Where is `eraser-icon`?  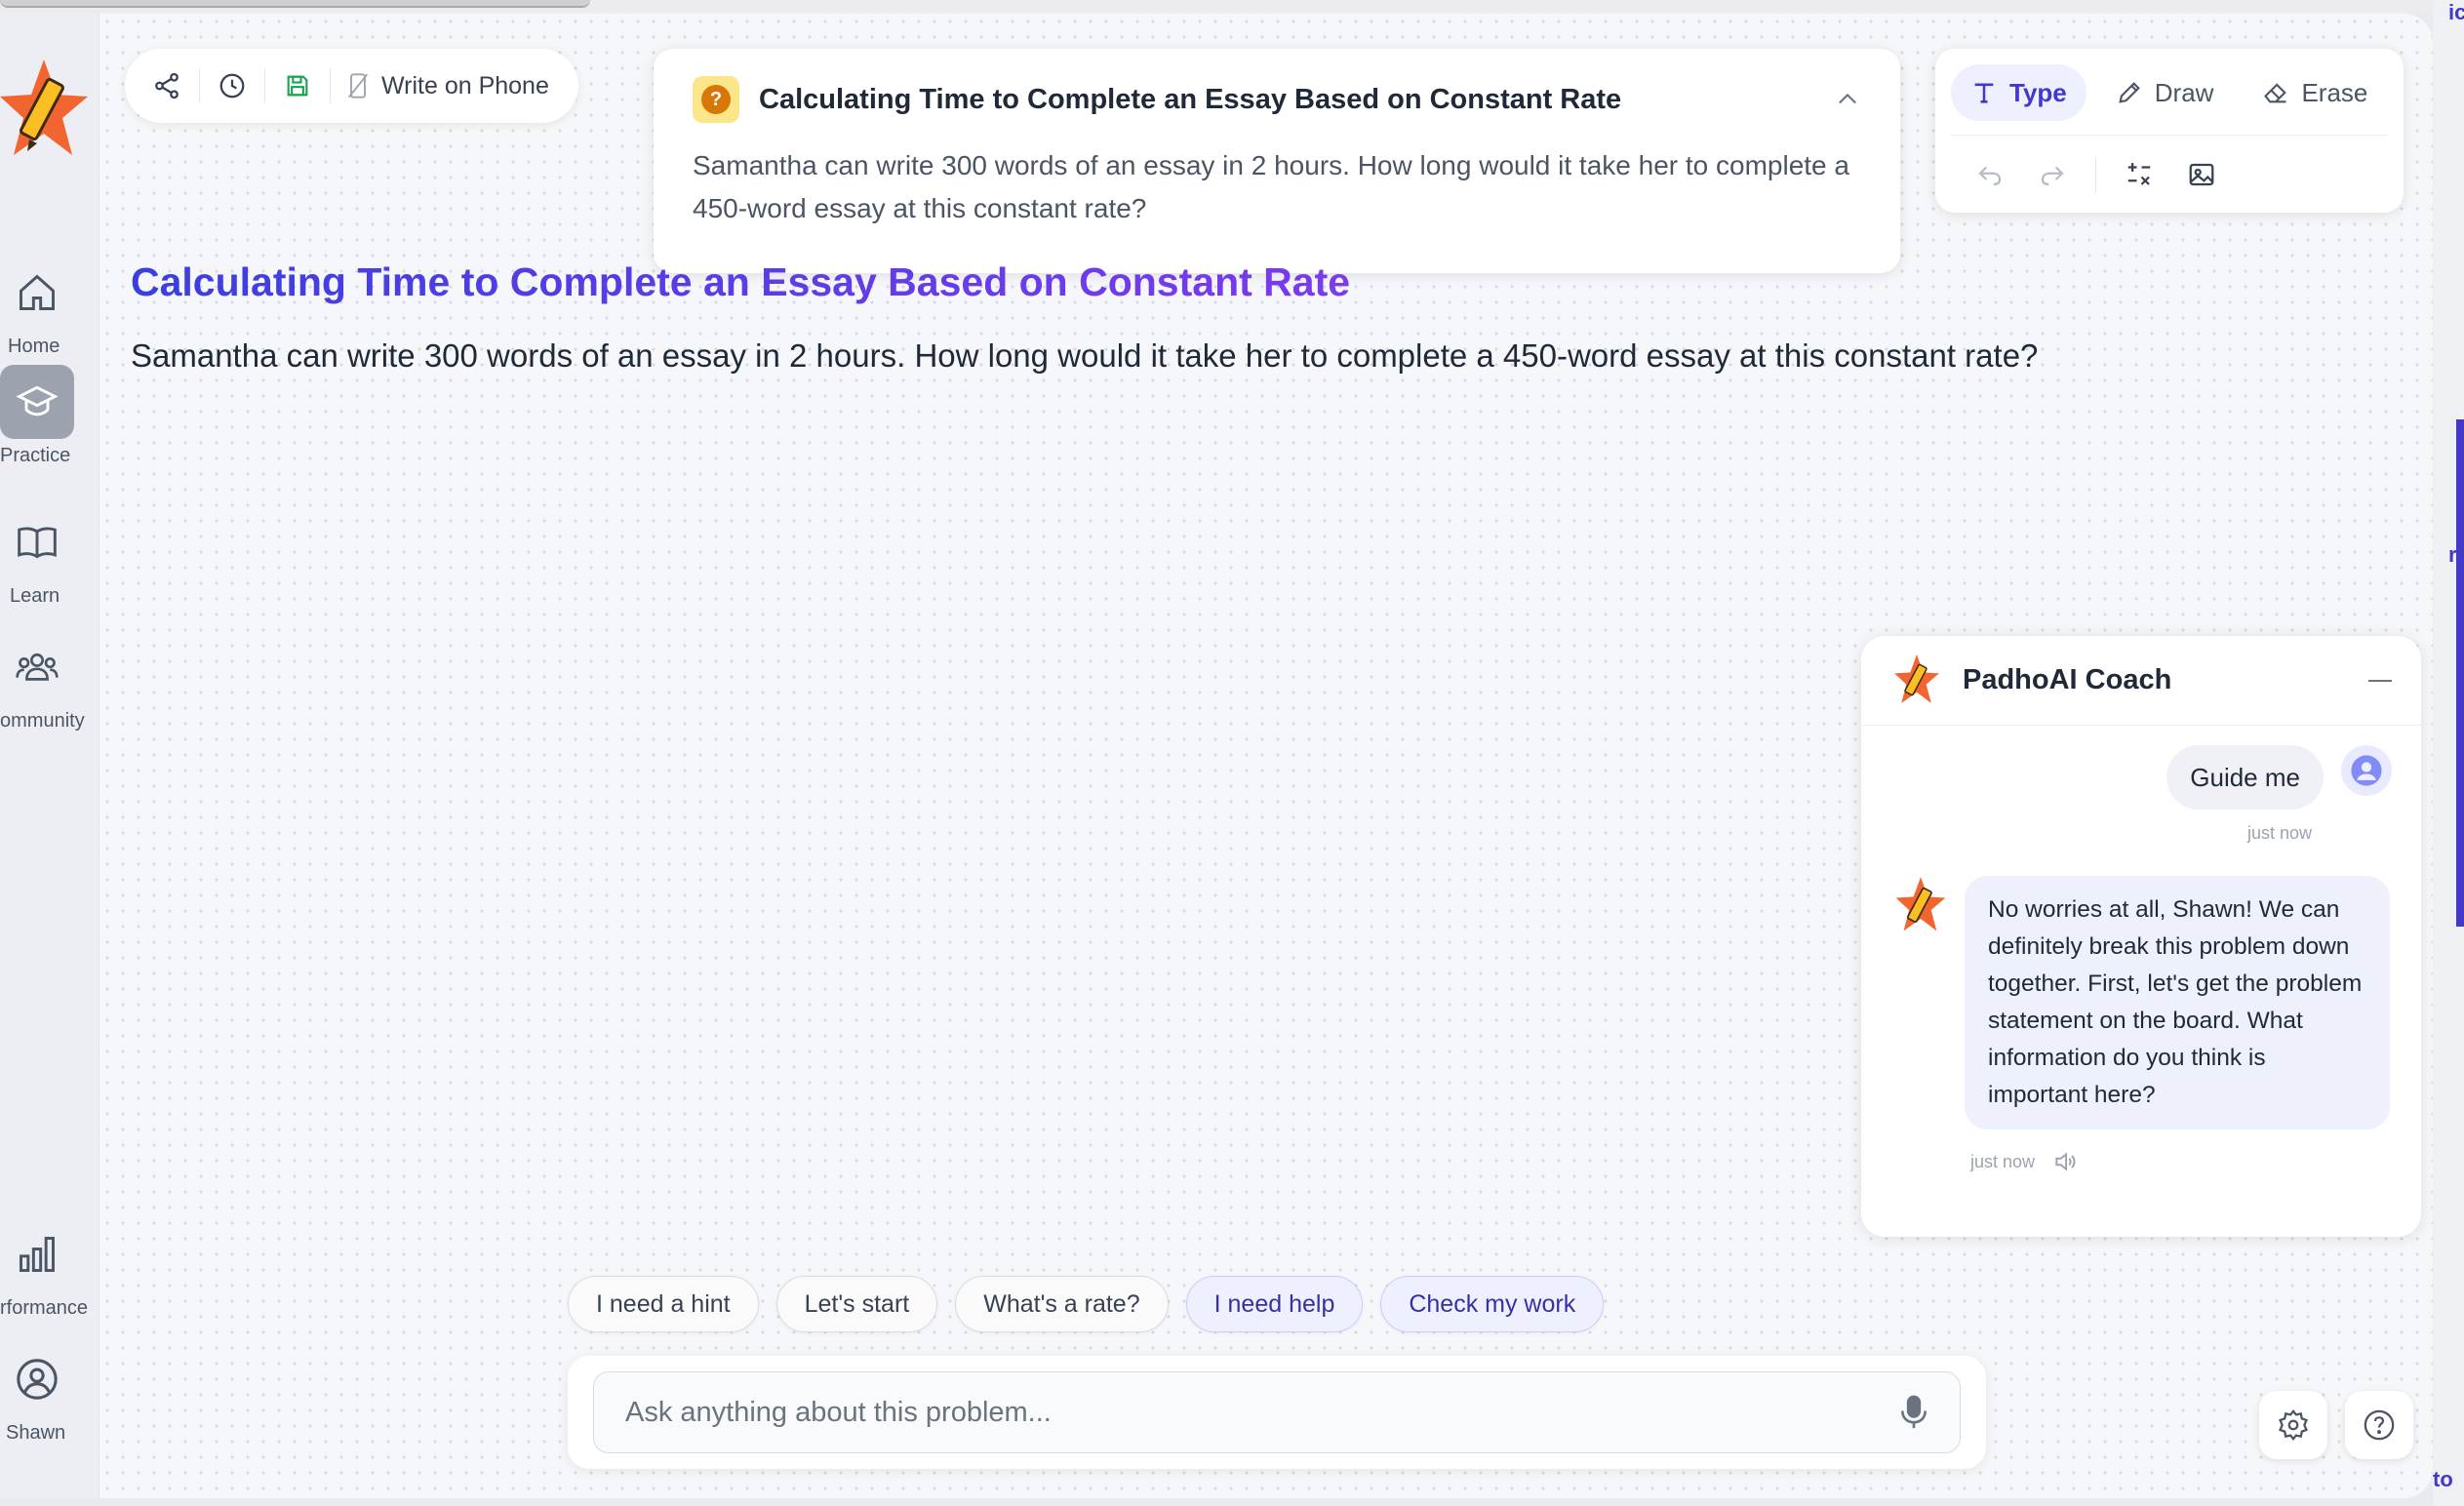
eraser-icon is located at coordinates (2275, 93).